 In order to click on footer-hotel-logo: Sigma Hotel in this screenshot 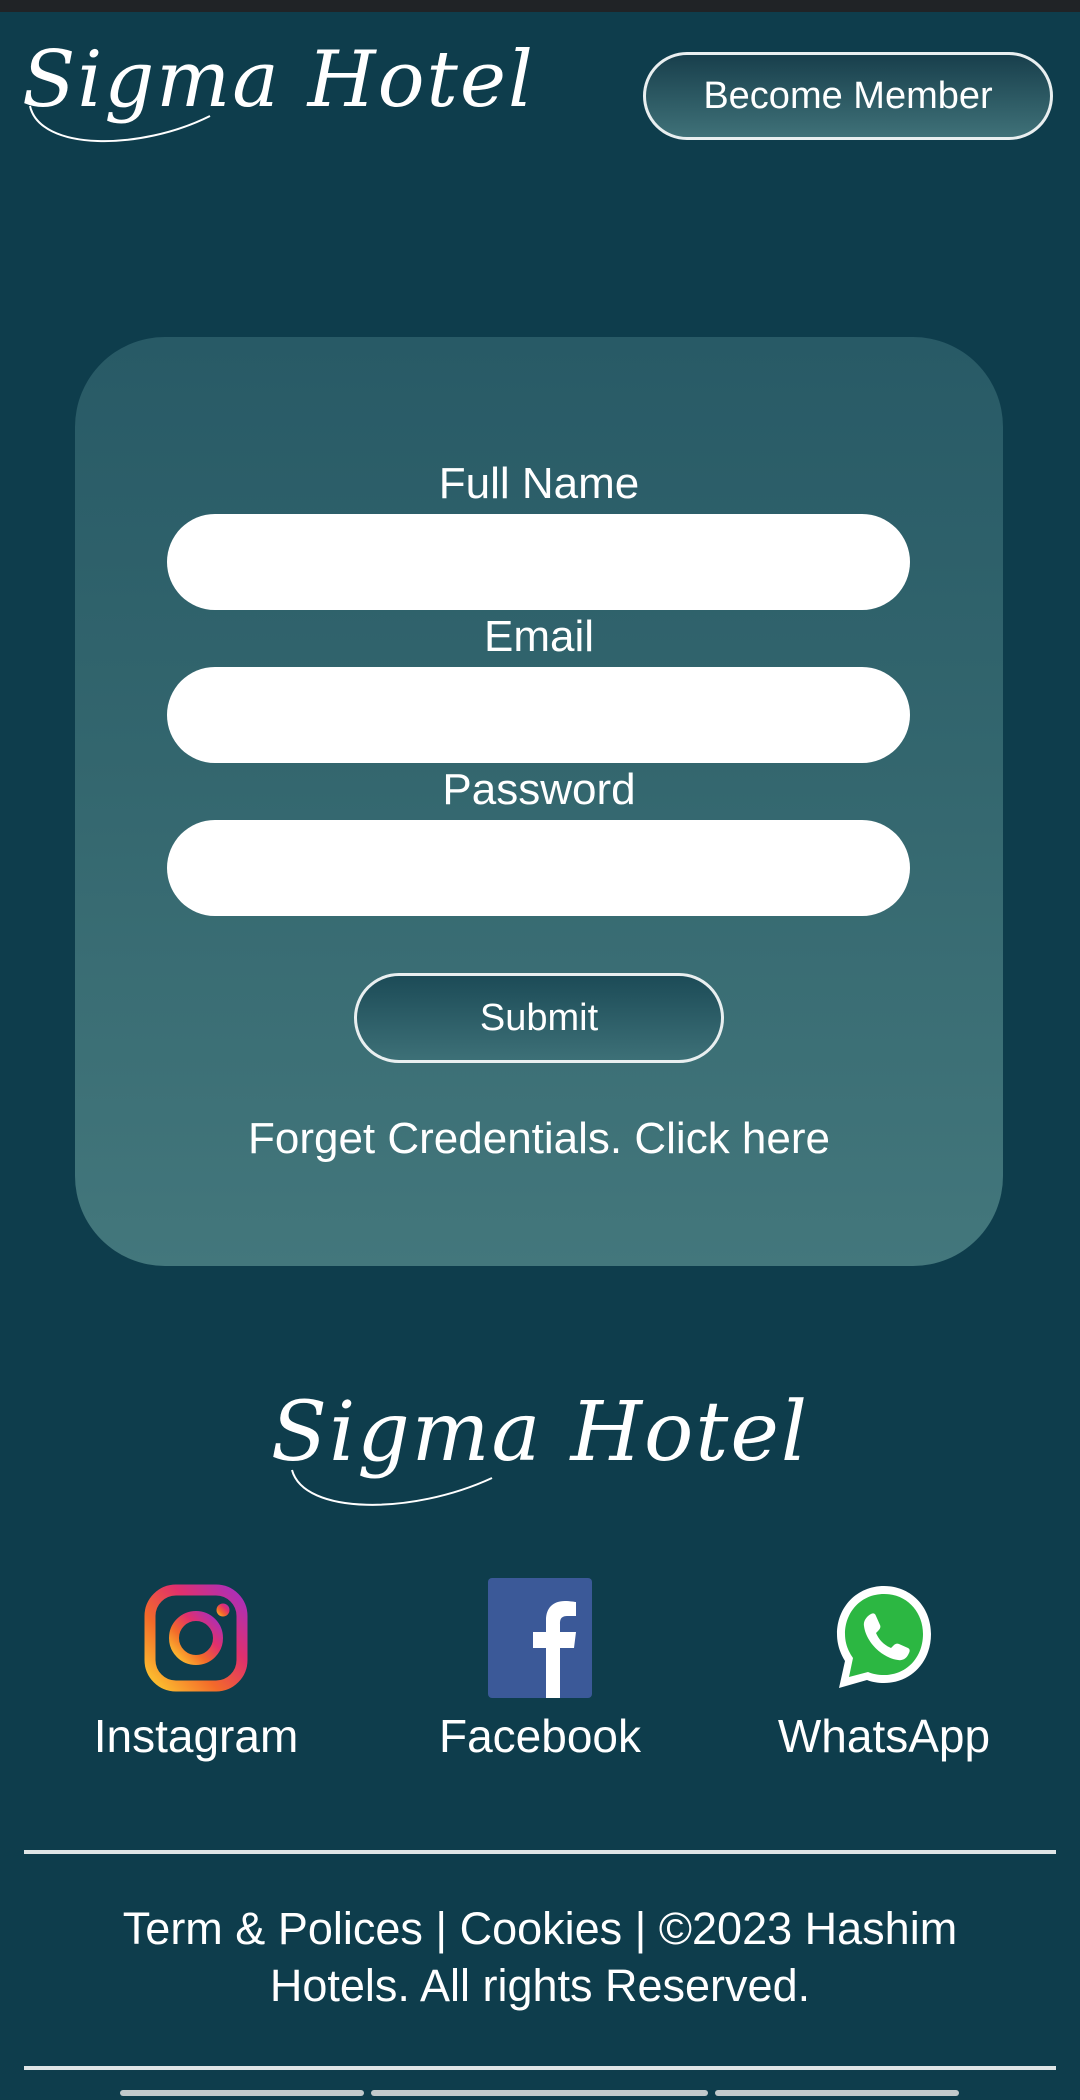, I will do `click(540, 1432)`.